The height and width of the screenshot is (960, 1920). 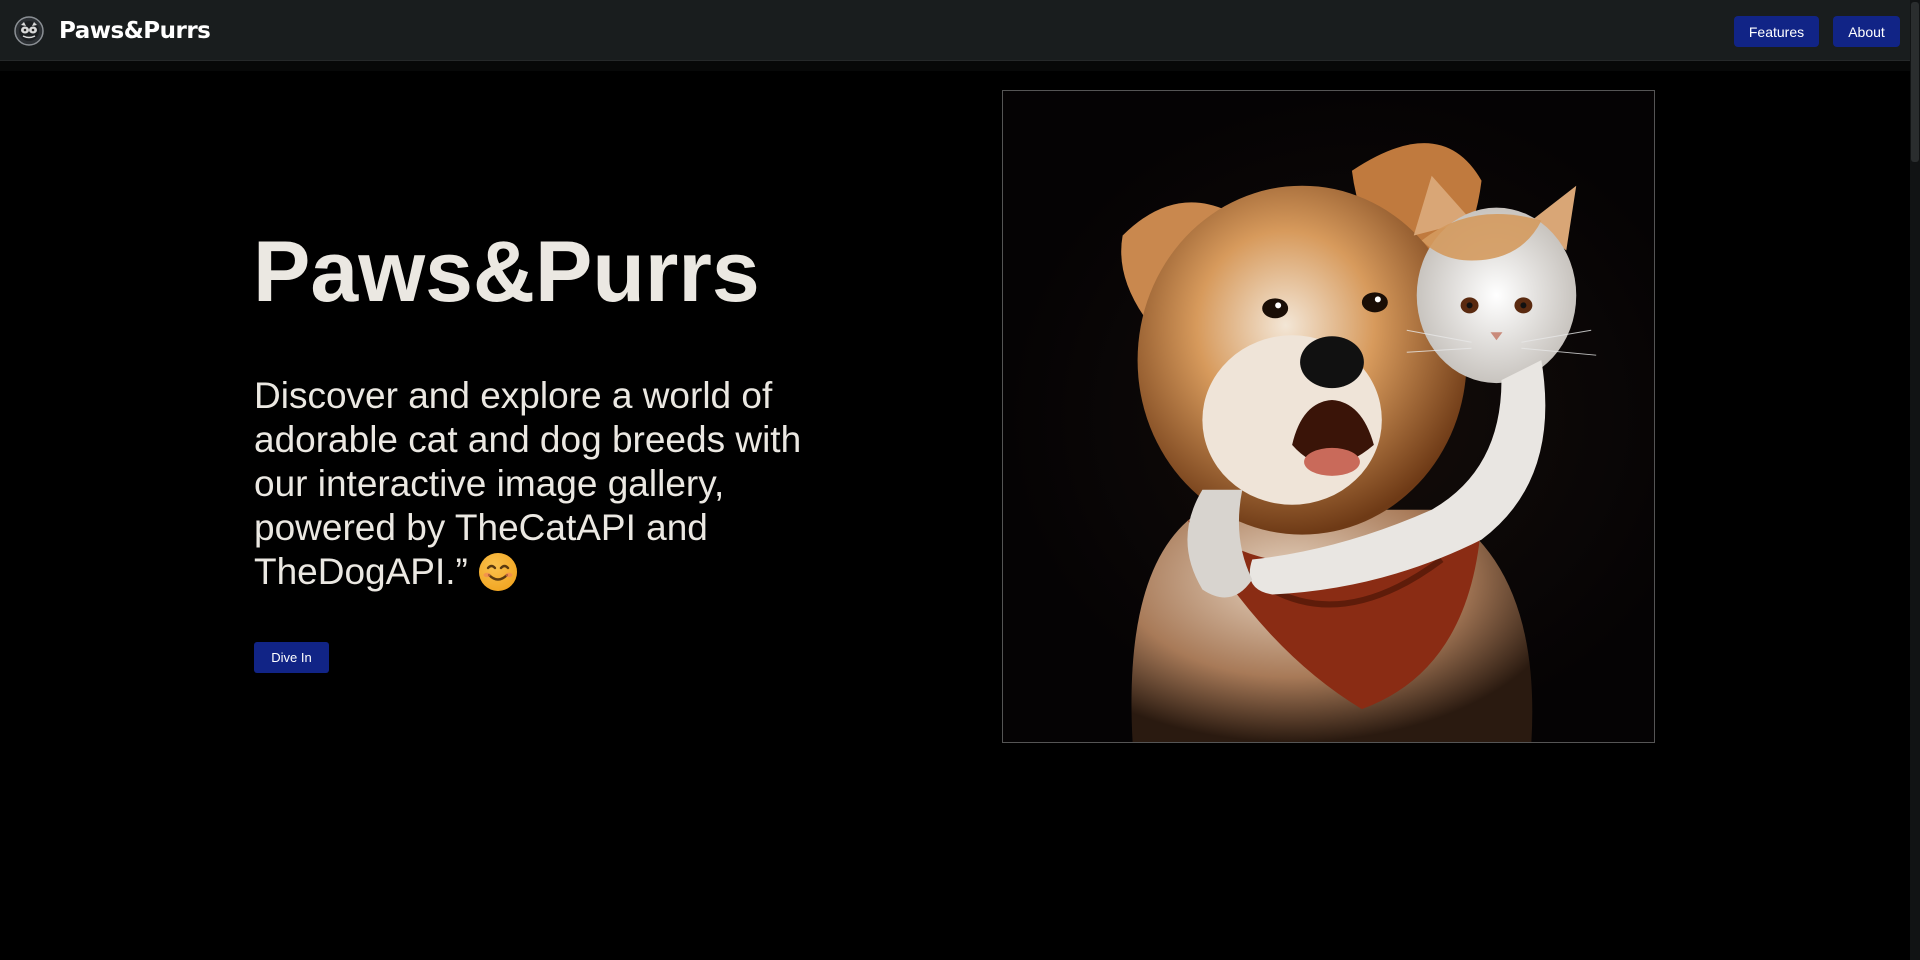 I want to click on about-button: About, so click(x=1866, y=31).